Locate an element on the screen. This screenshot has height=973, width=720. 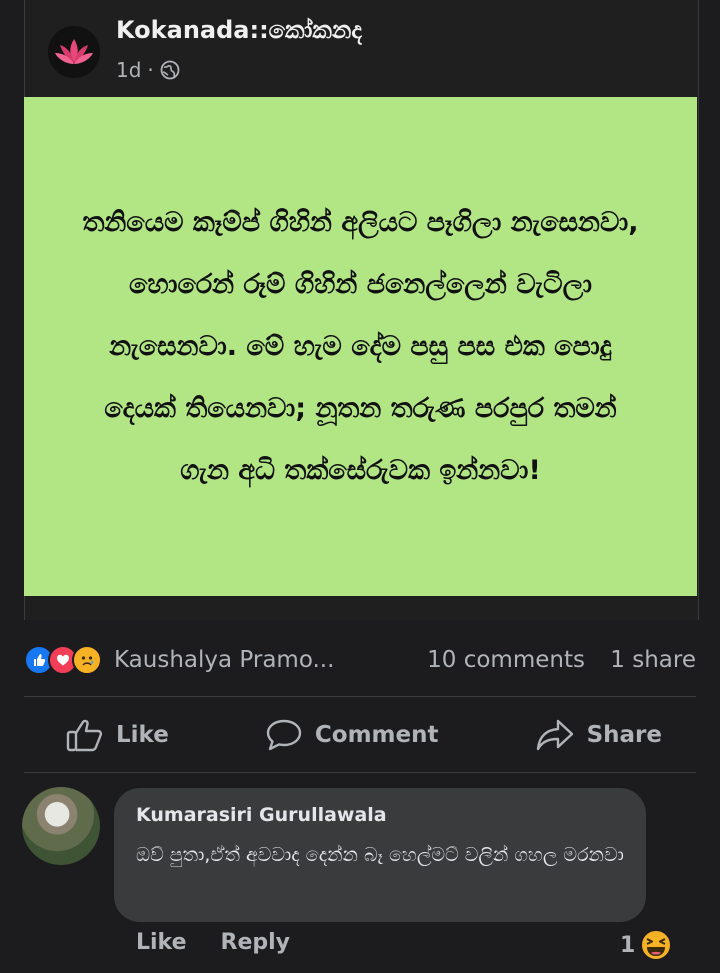
share-button: Share is located at coordinates (598, 735).